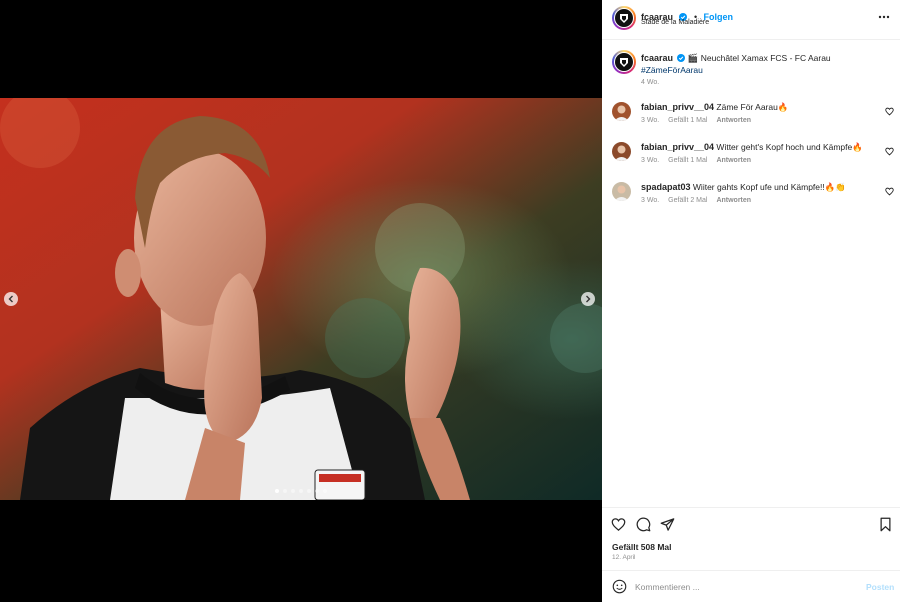  Describe the element at coordinates (884, 17) in the screenshot. I see `more-options-icon` at that location.